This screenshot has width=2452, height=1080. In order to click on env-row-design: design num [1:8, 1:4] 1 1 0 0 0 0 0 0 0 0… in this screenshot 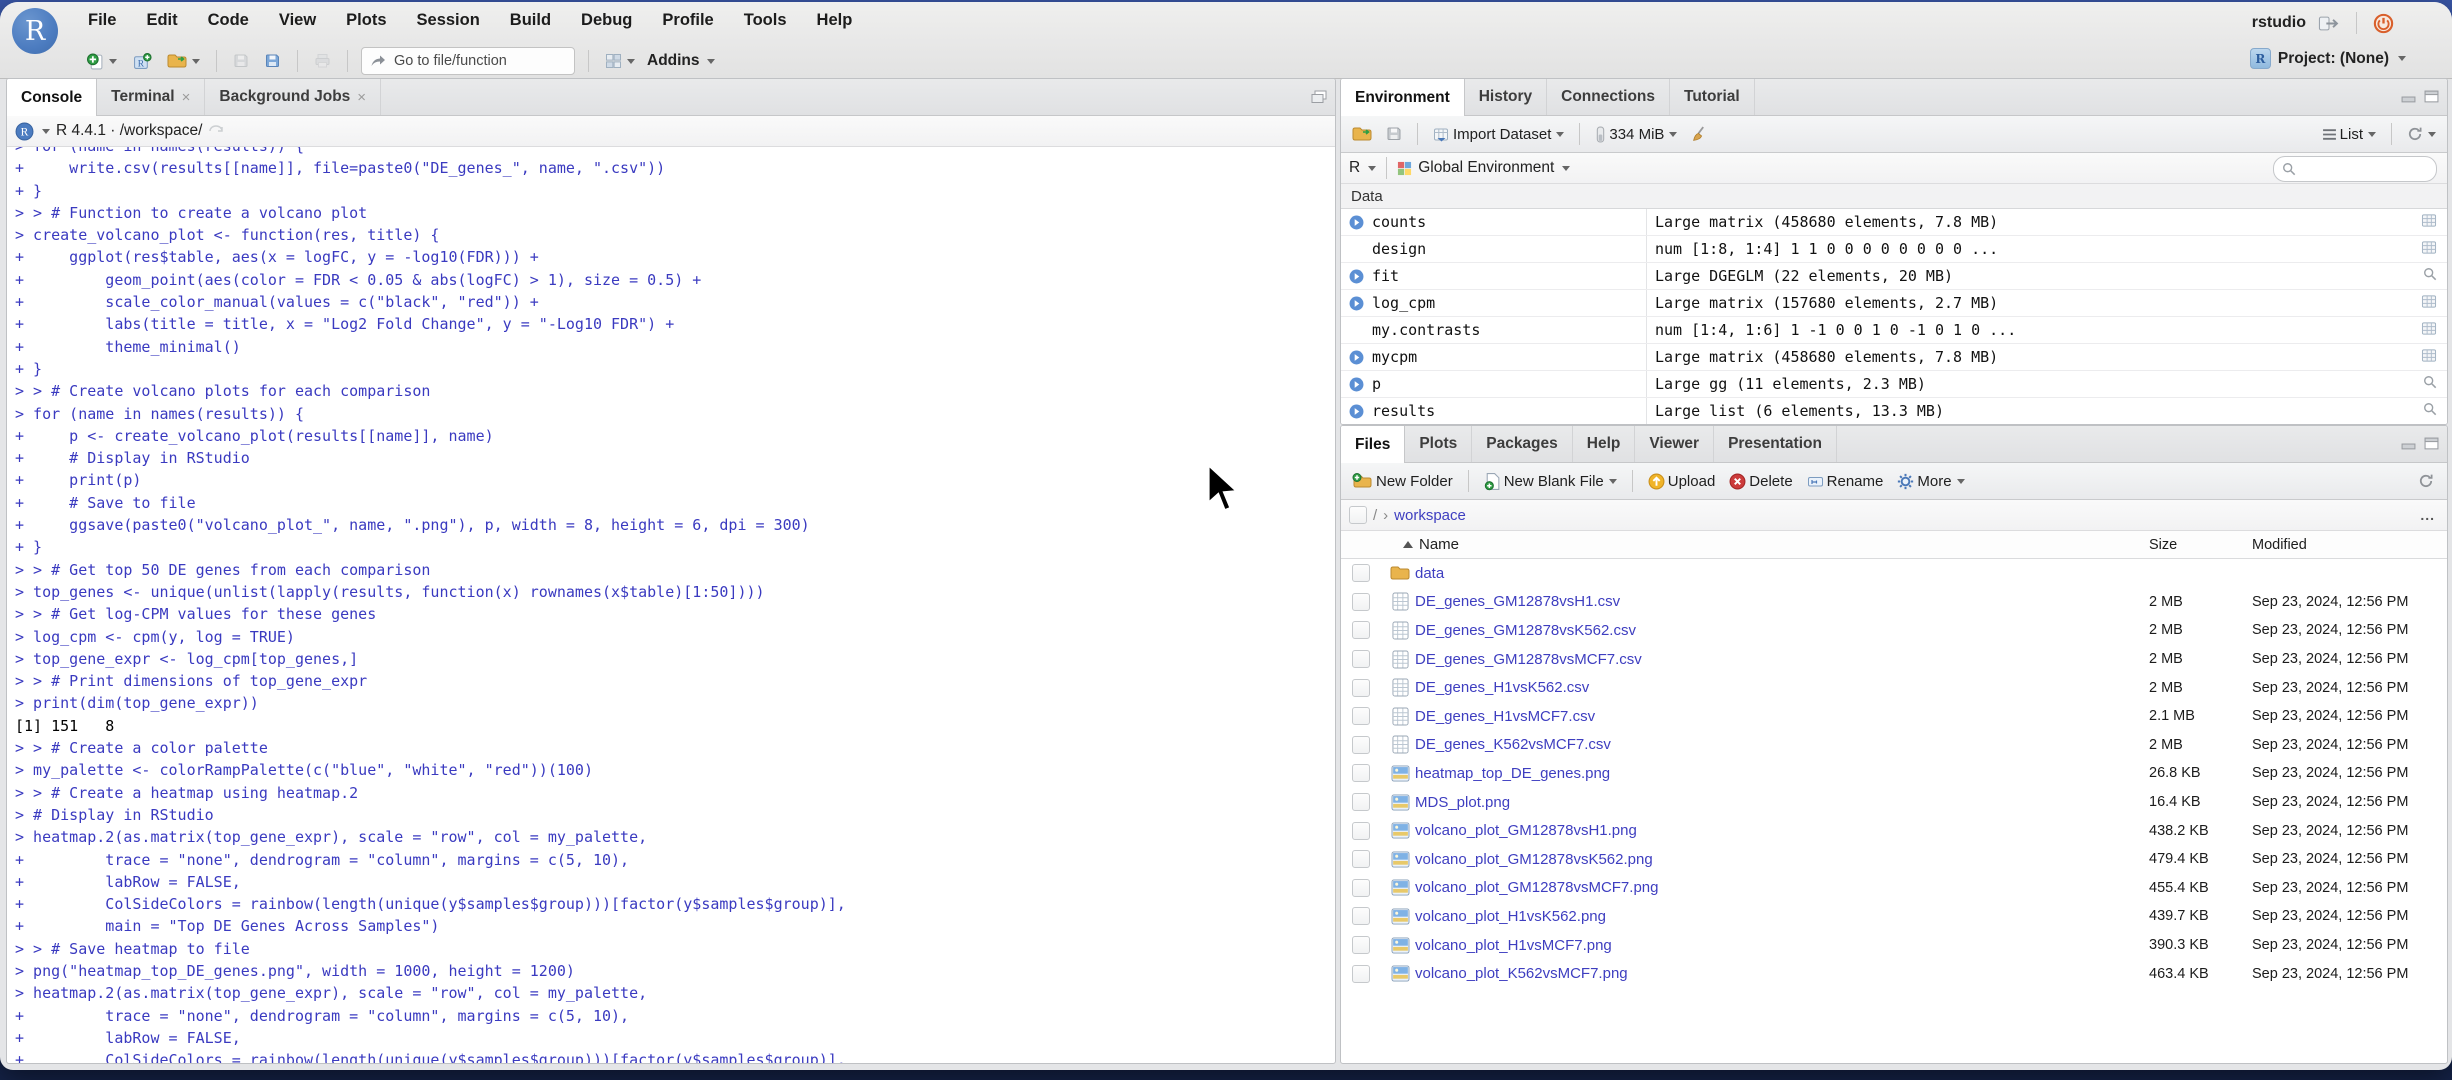, I will do `click(1894, 249)`.